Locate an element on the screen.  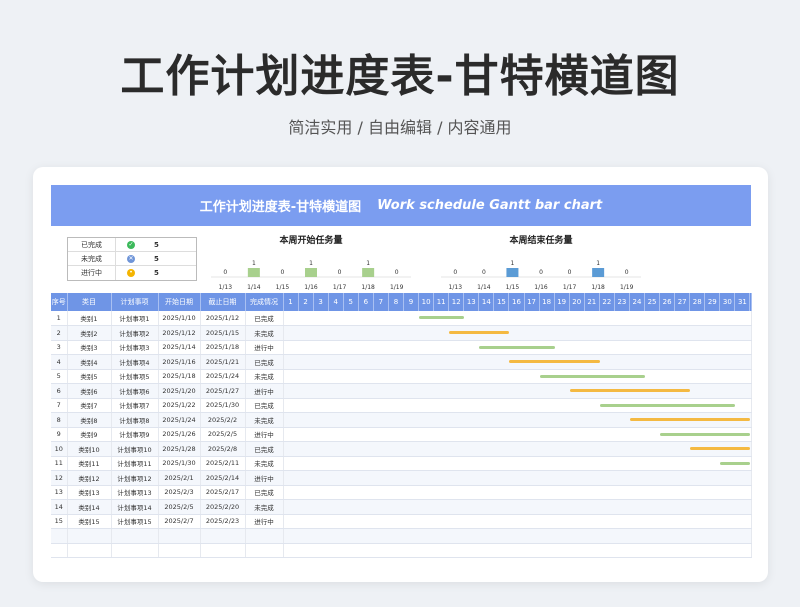
table-row: 8 类别8 计划事项8 2025/1/24 2025/2/2 未完成 is located at coordinates (401, 420).